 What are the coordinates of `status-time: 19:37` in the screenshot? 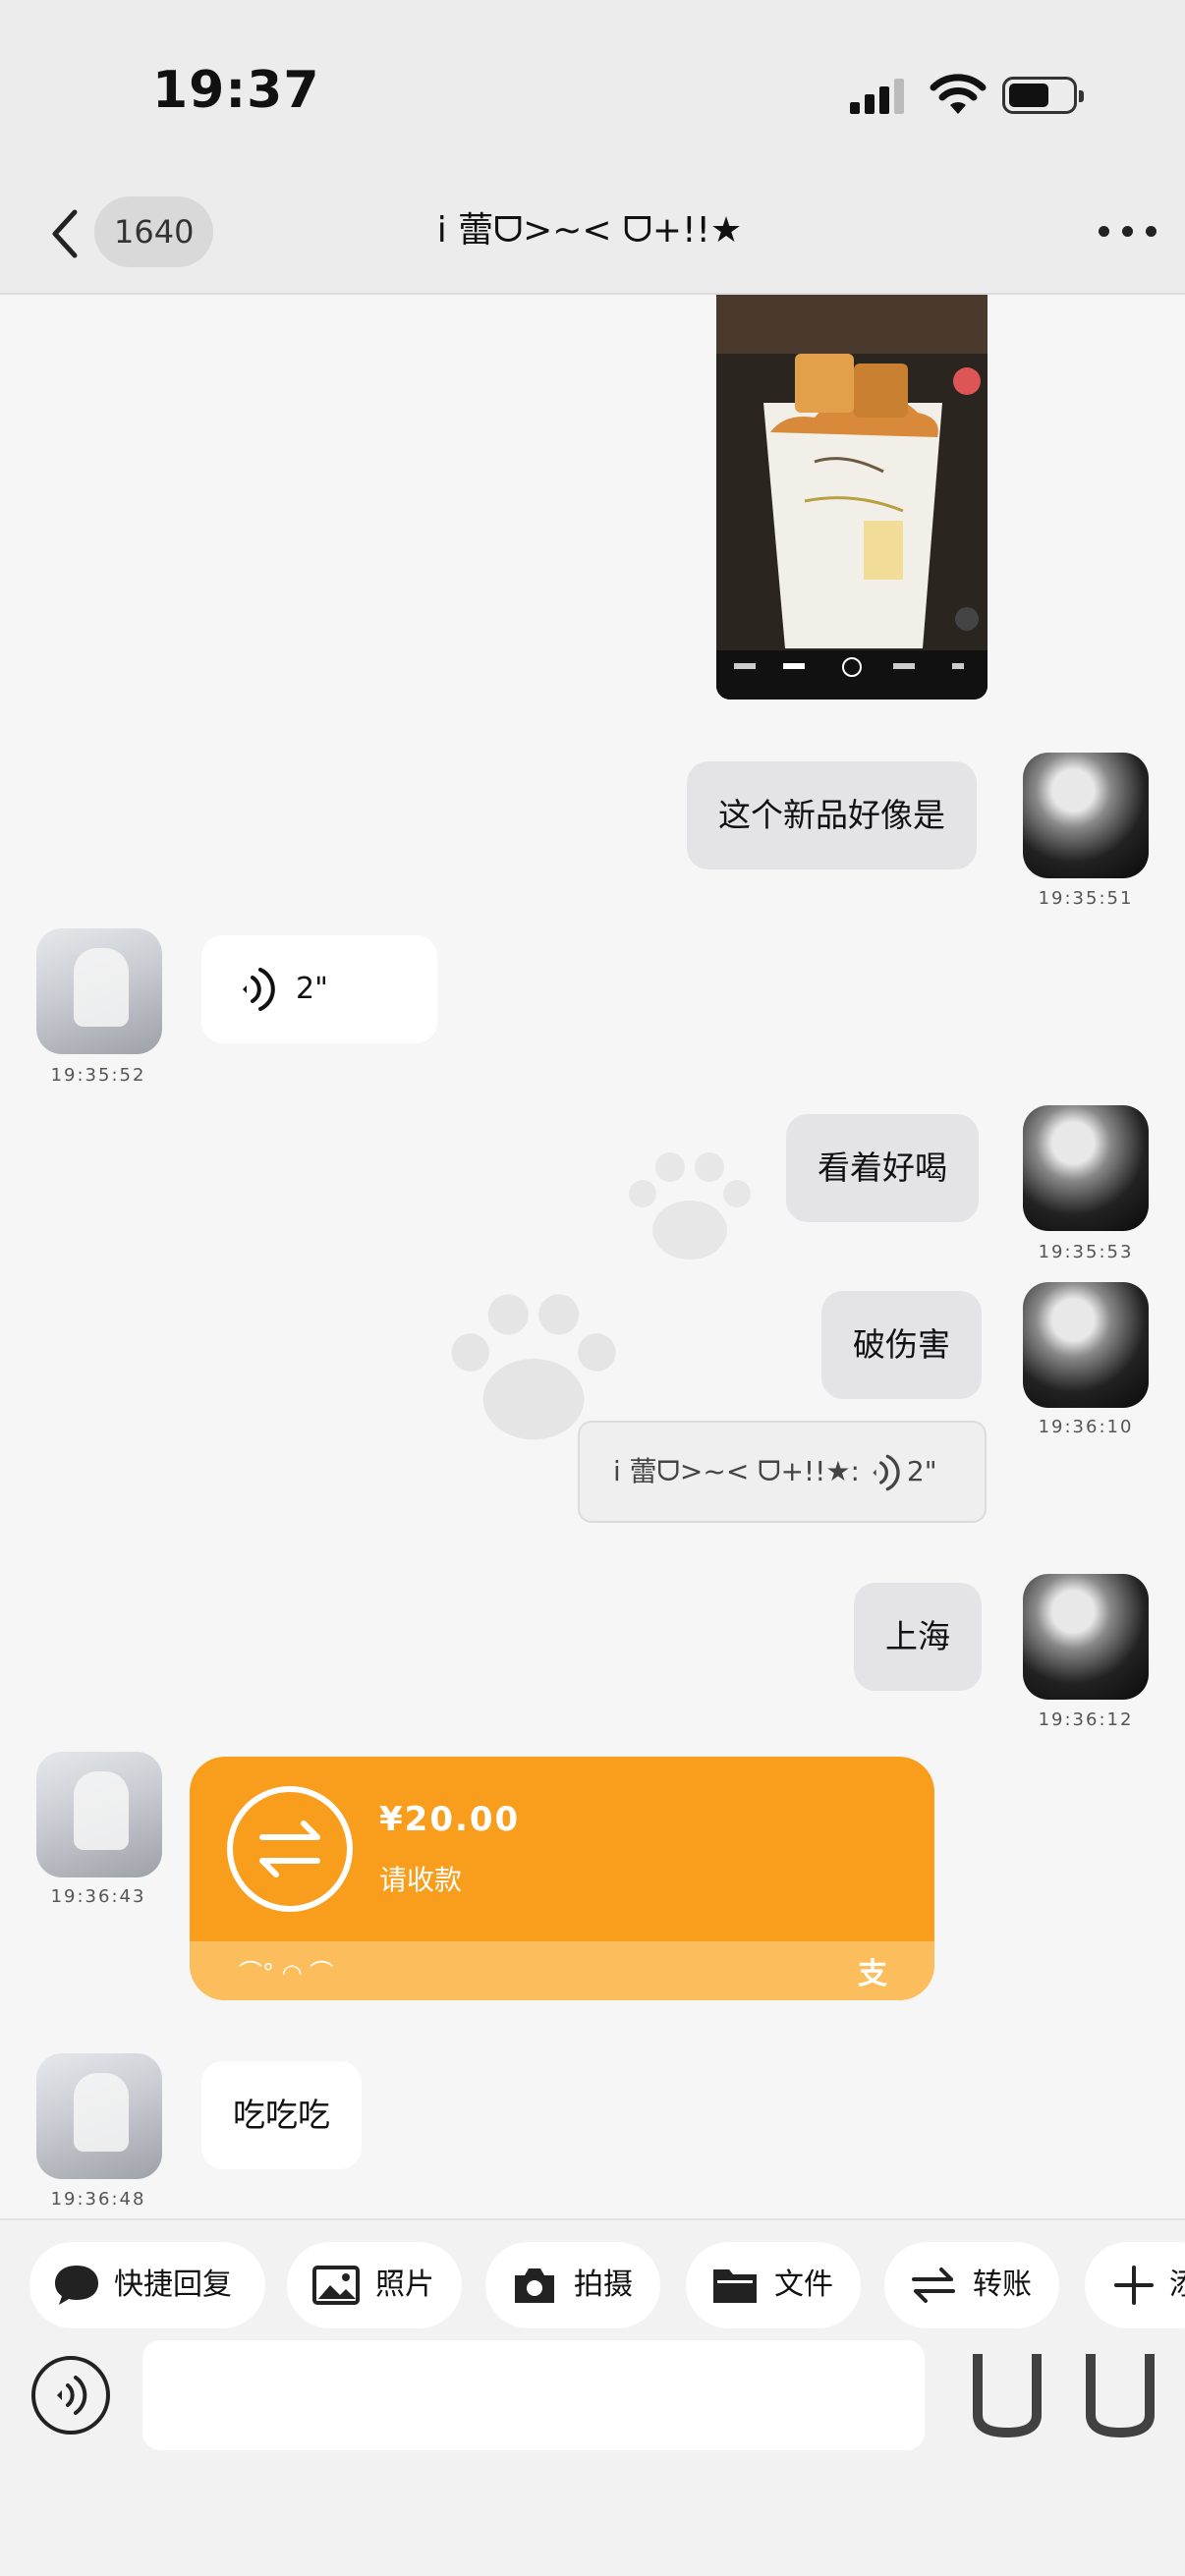 It's located at (236, 90).